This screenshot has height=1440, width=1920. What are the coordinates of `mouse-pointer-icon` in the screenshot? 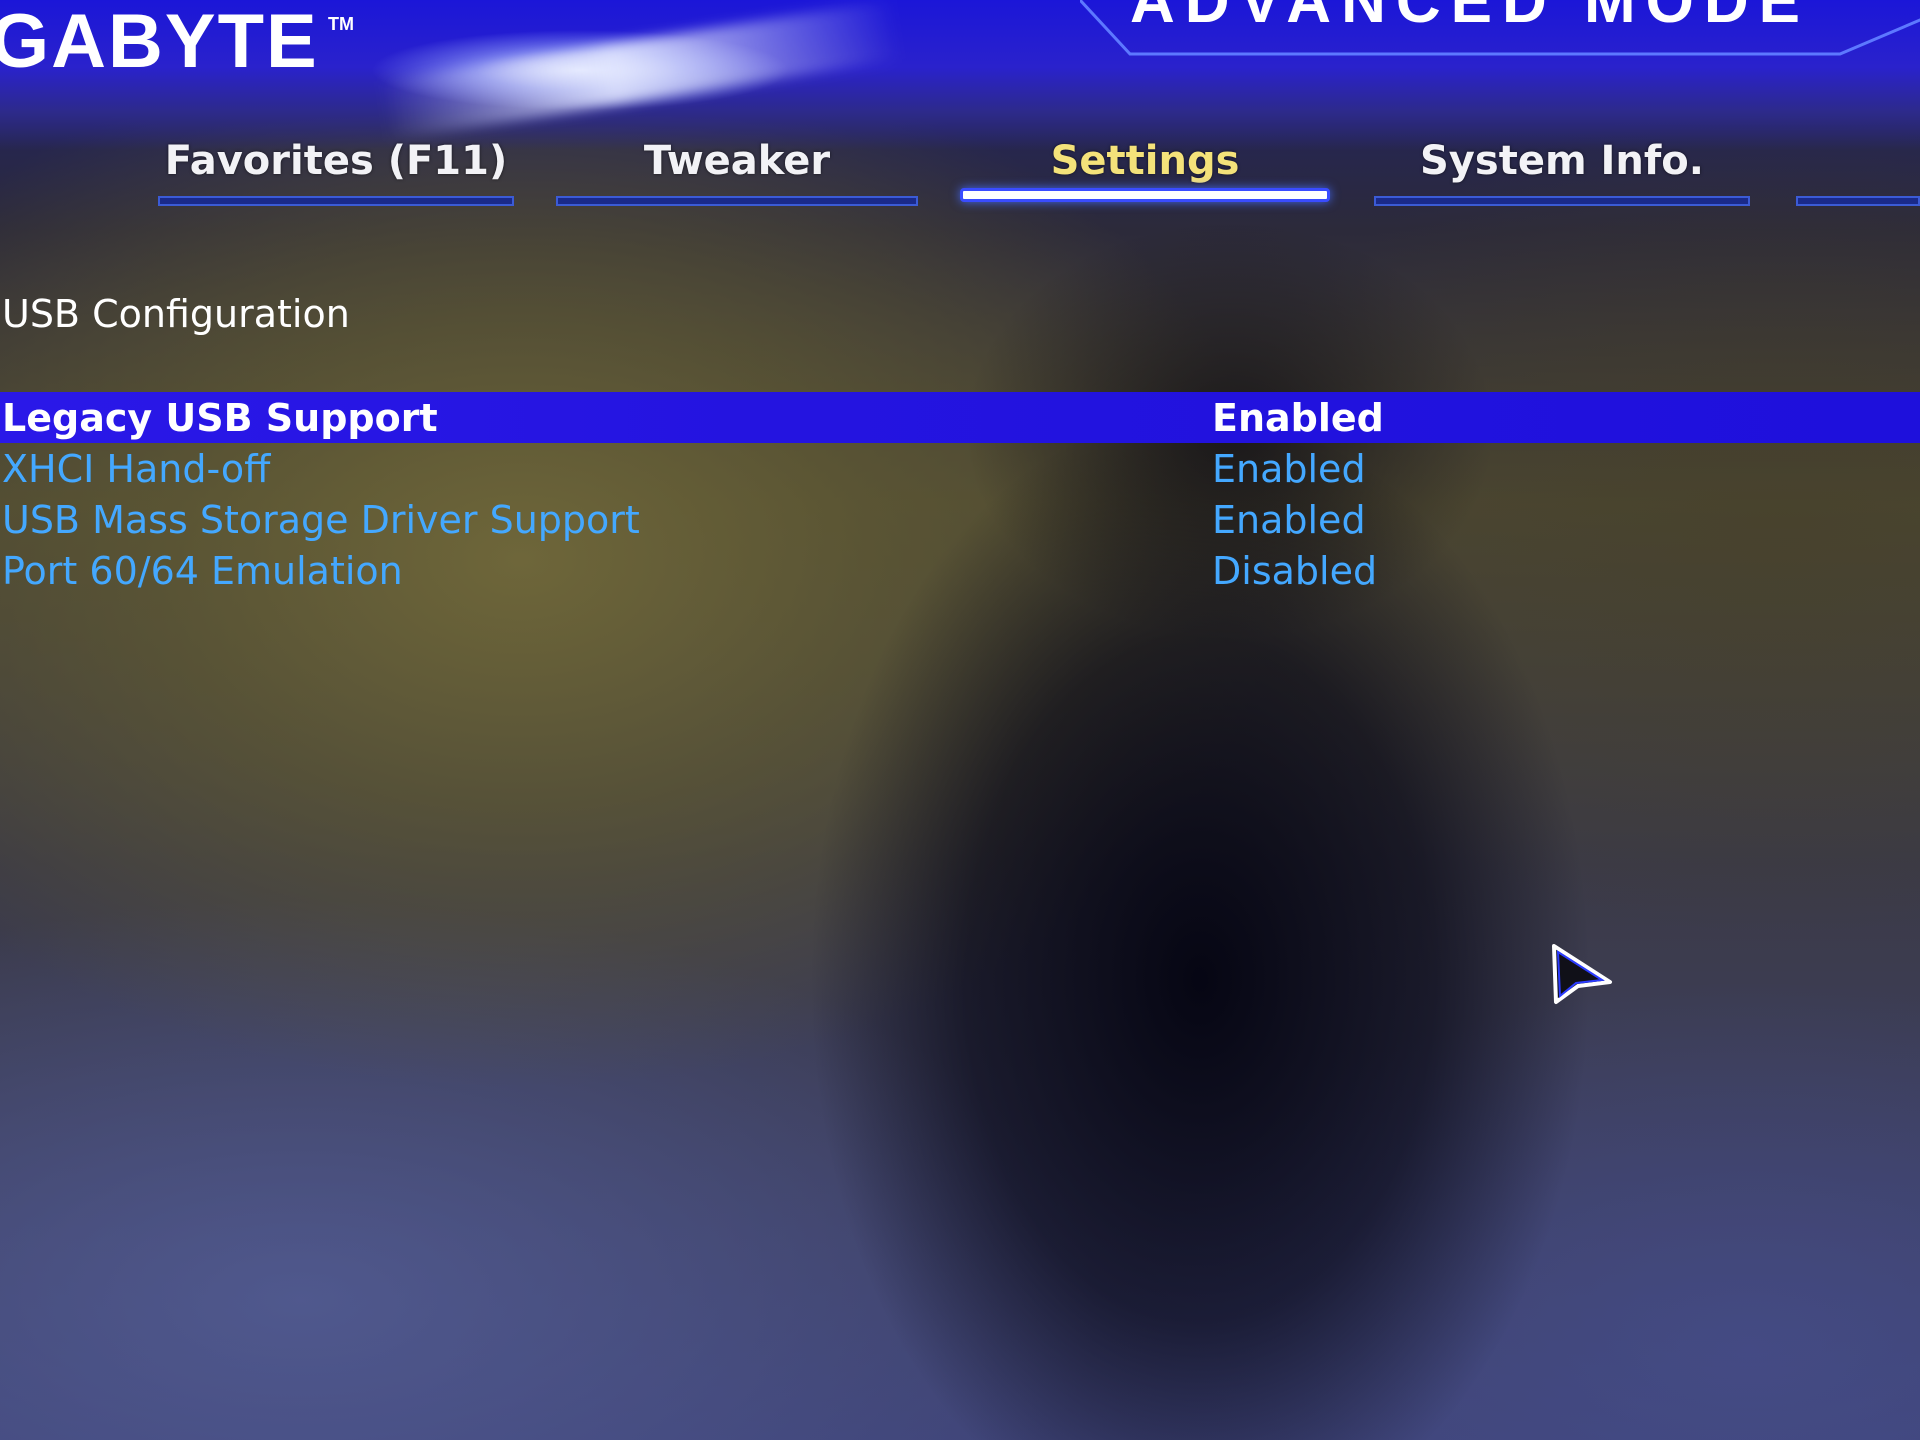 It's located at (1582, 974).